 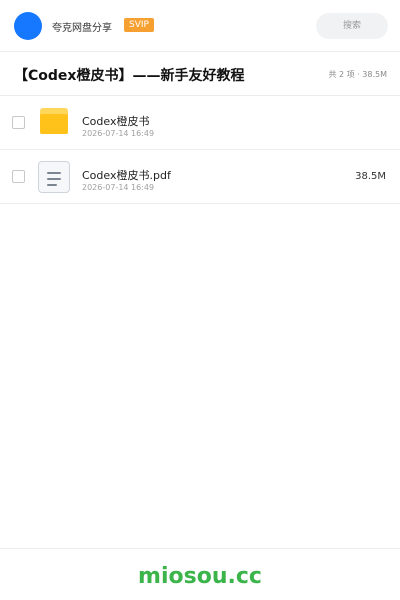 What do you see at coordinates (28, 26) in the screenshot?
I see `avatar` at bounding box center [28, 26].